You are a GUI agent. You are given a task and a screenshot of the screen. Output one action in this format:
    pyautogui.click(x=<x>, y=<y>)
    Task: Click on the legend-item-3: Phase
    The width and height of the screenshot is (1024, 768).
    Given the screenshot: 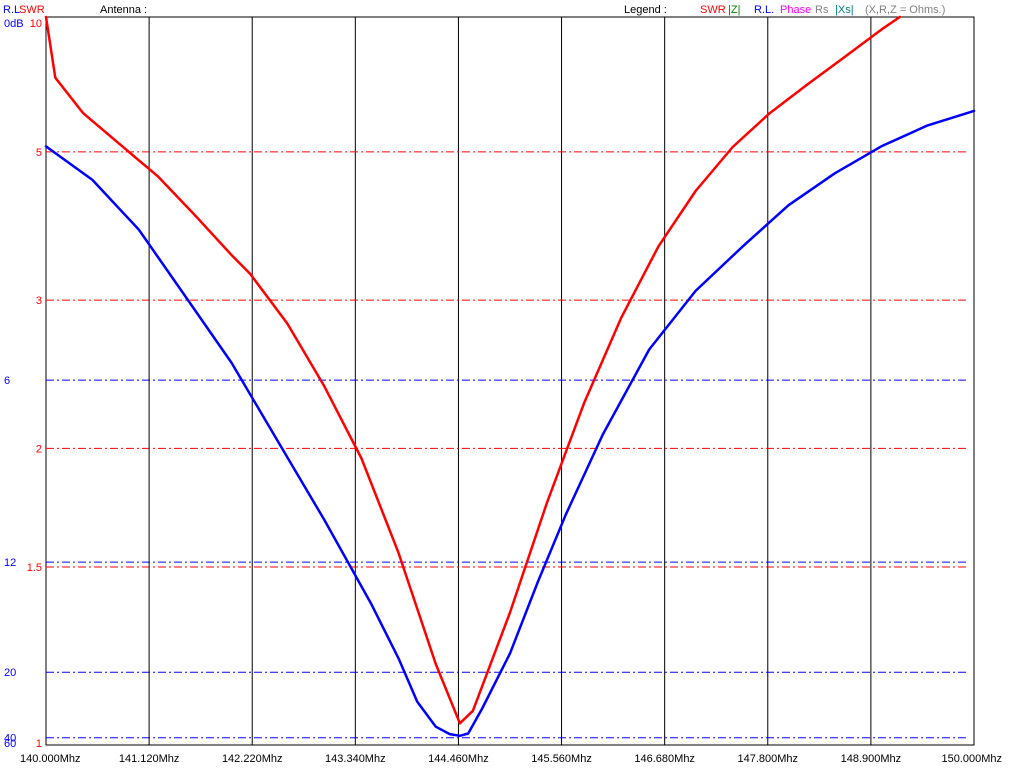 What is the action you would take?
    pyautogui.click(x=795, y=10)
    